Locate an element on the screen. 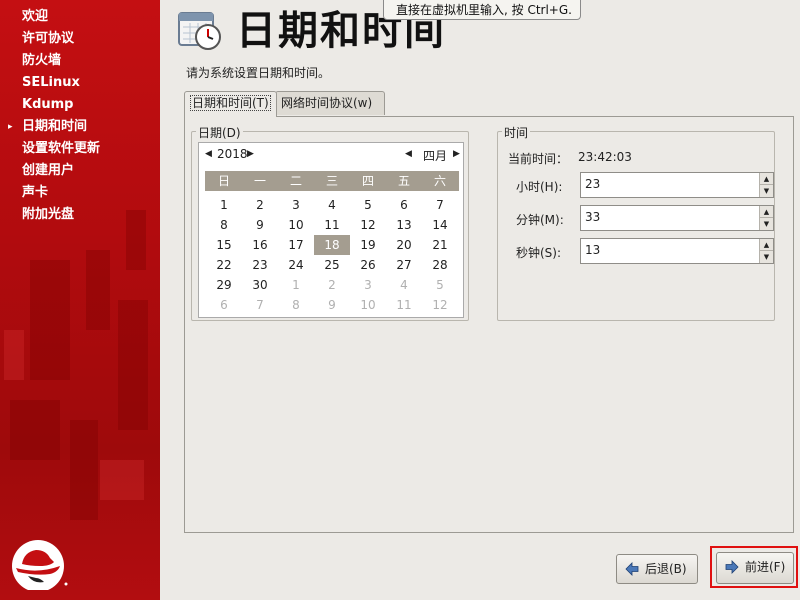 This screenshot has width=800, height=600. next-button-label: 前进(F) is located at coordinates (765, 567).